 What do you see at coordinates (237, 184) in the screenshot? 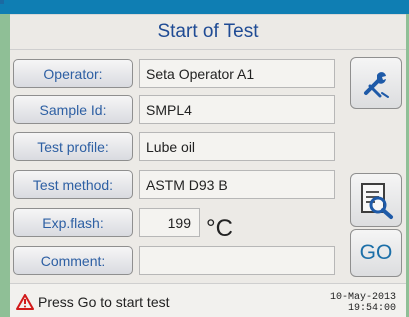
I see `test-method-field: ASTM D93 B` at bounding box center [237, 184].